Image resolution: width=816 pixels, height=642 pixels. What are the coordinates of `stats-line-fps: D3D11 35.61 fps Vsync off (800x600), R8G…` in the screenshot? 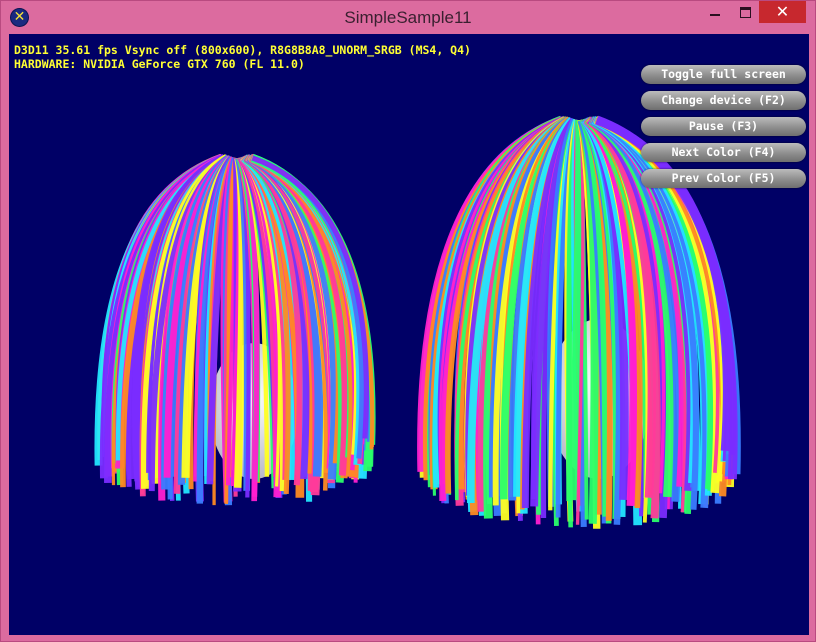 It's located at (242, 50).